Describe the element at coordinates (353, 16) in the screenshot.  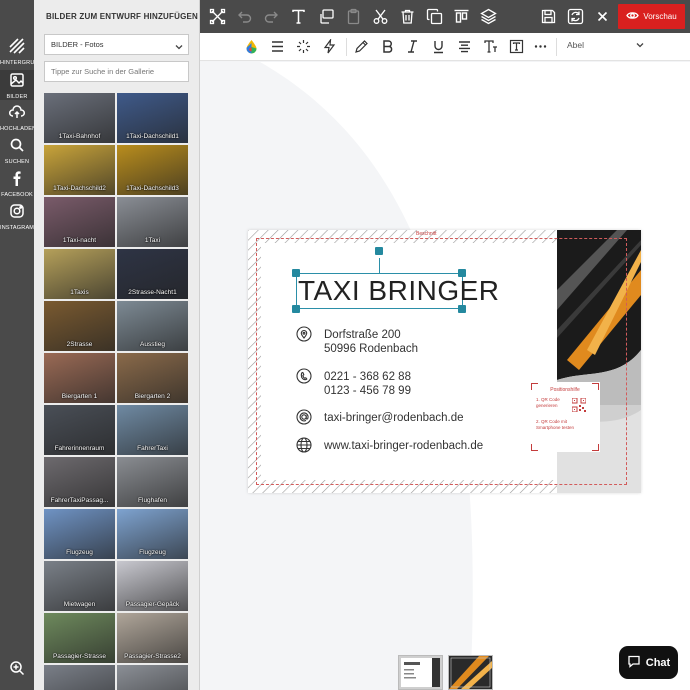
I see `paste-button` at that location.